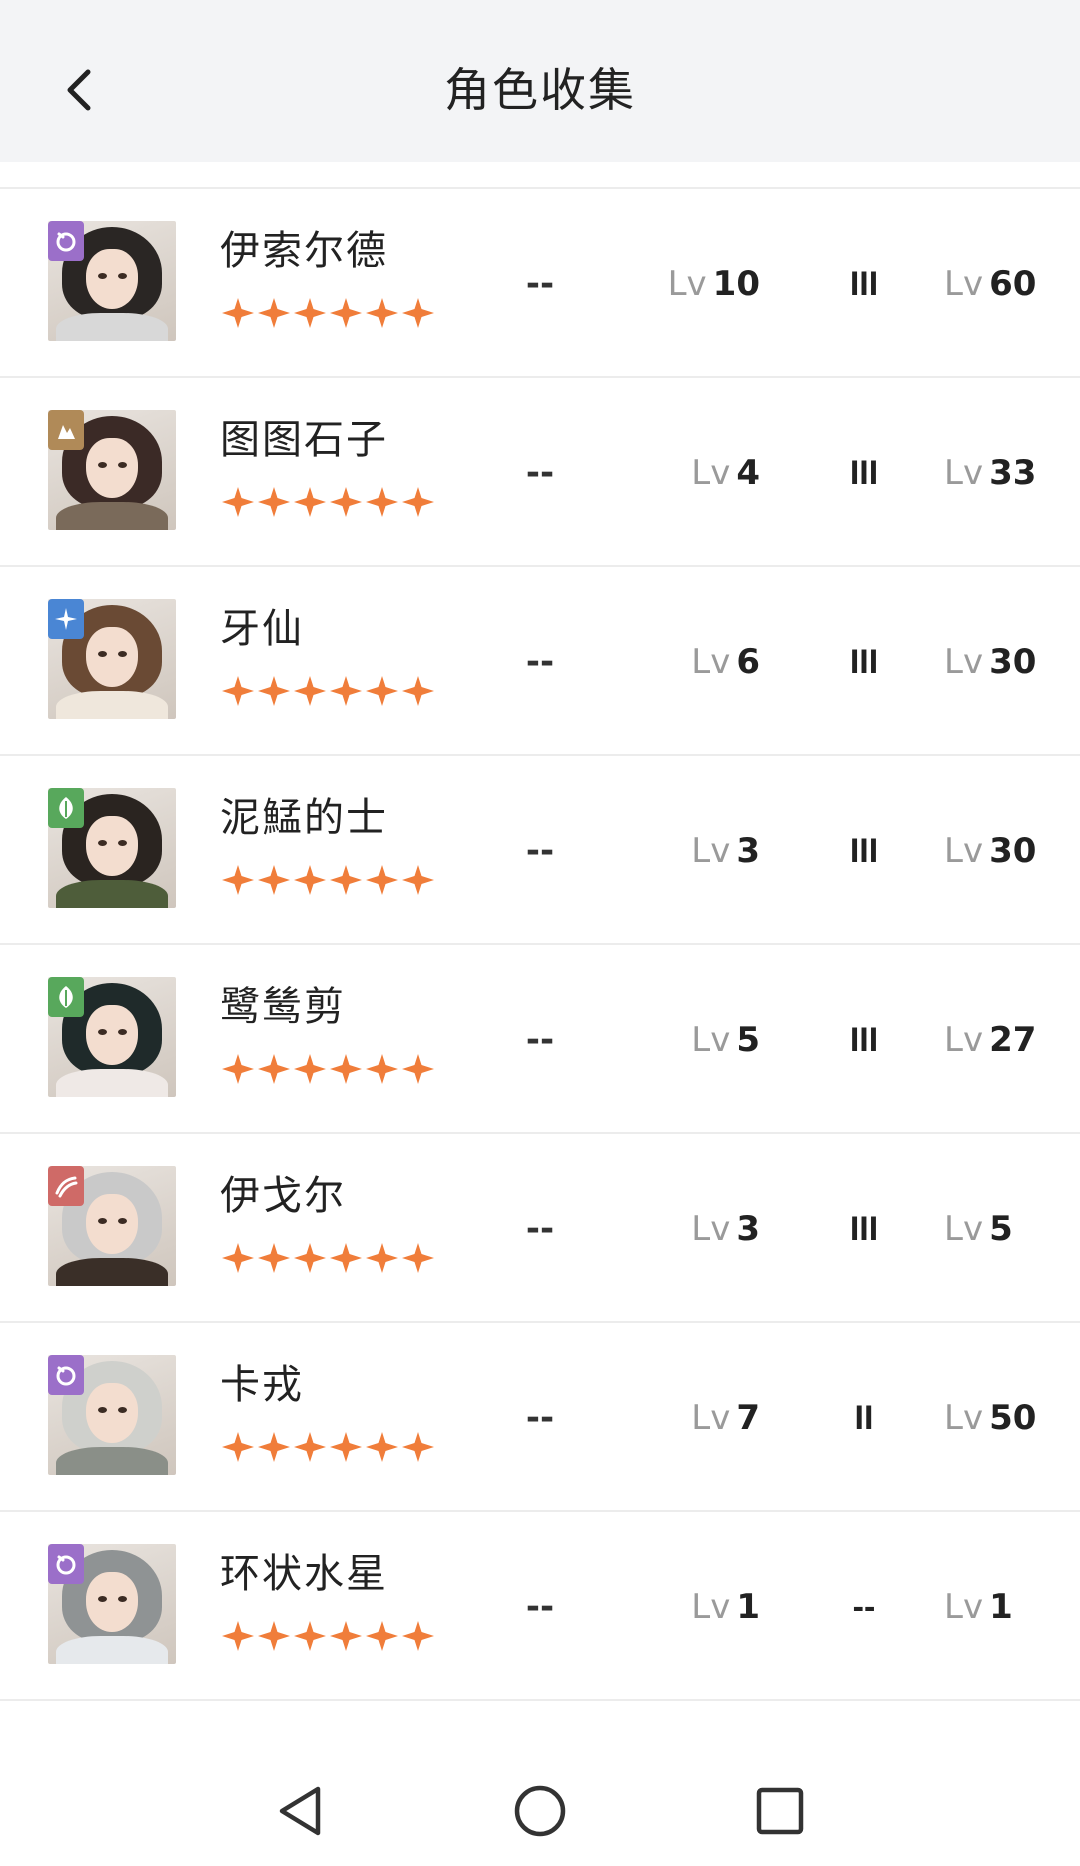  What do you see at coordinates (1013, 1418) in the screenshot?
I see `max-level-value: 50` at bounding box center [1013, 1418].